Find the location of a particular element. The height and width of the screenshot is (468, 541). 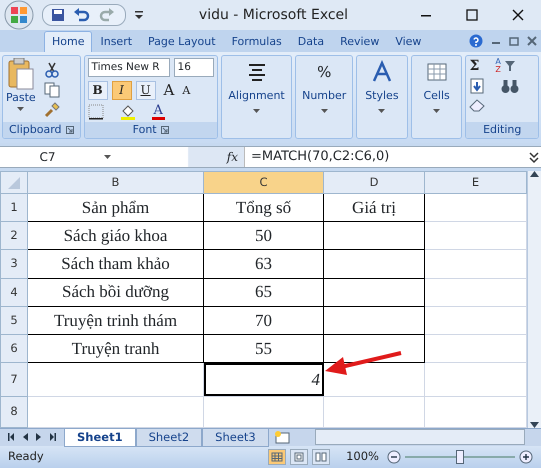

row-header: 6 is located at coordinates (14, 348).